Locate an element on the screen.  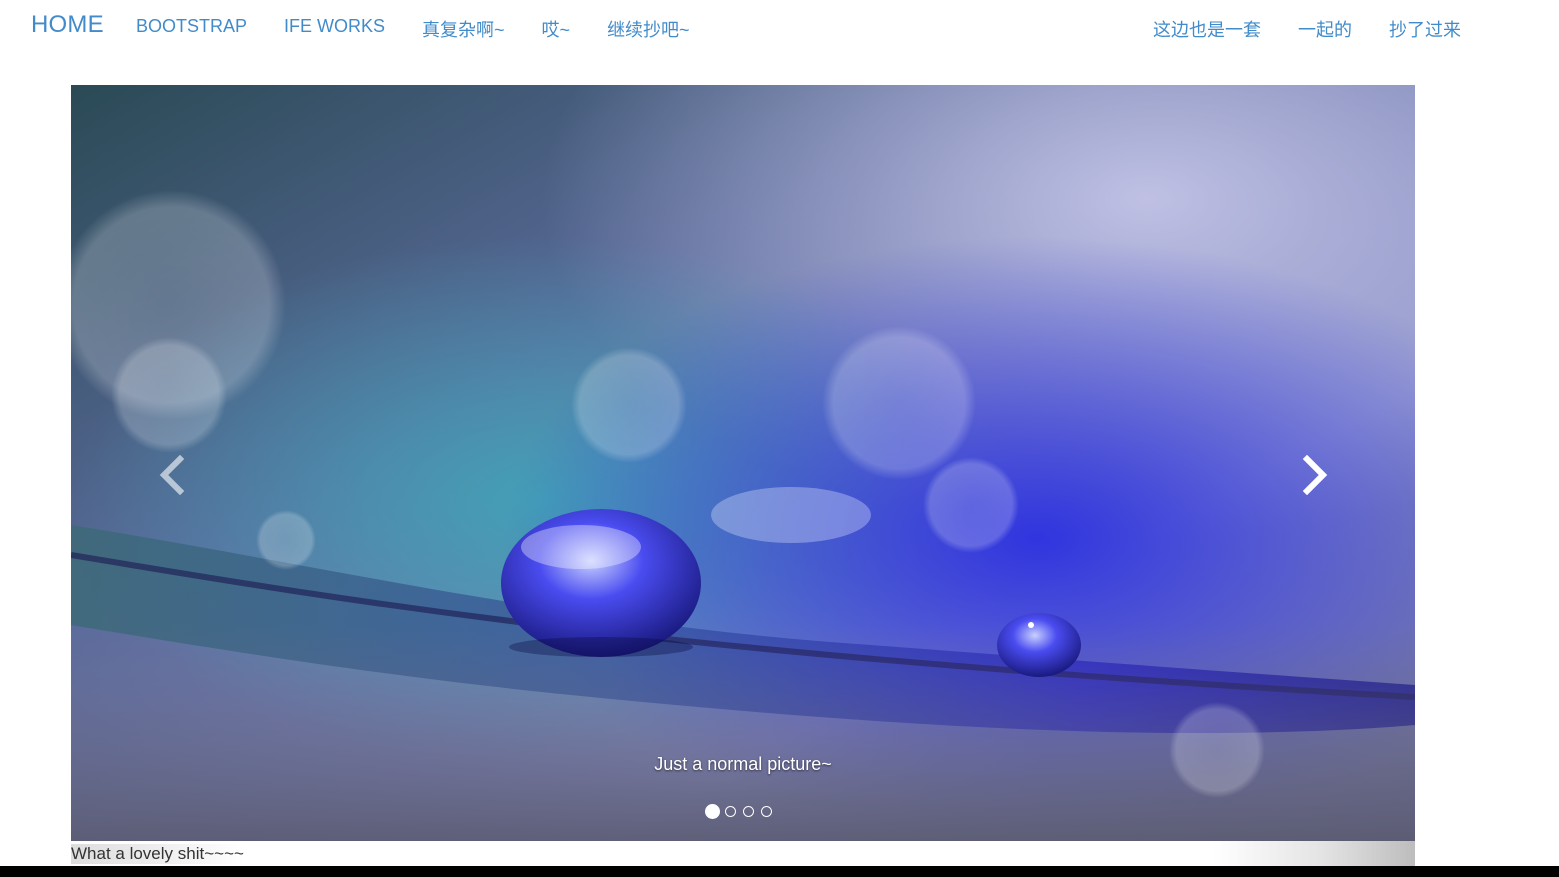
nav-left-group: BOOTSTRAP IFE WORKS 真复杂啊~ 哎~ 继续抄吧~ is located at coordinates (431, 29).